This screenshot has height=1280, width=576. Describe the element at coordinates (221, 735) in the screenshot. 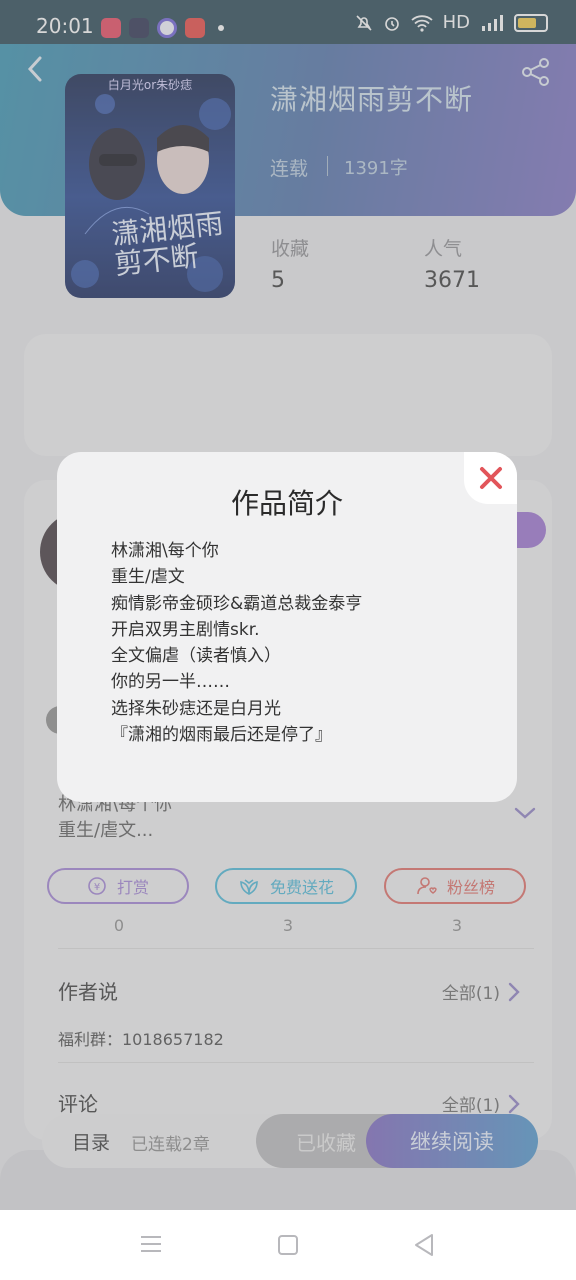

I see `intro-line: 『潇湘的烟雨最后还是停了』` at that location.